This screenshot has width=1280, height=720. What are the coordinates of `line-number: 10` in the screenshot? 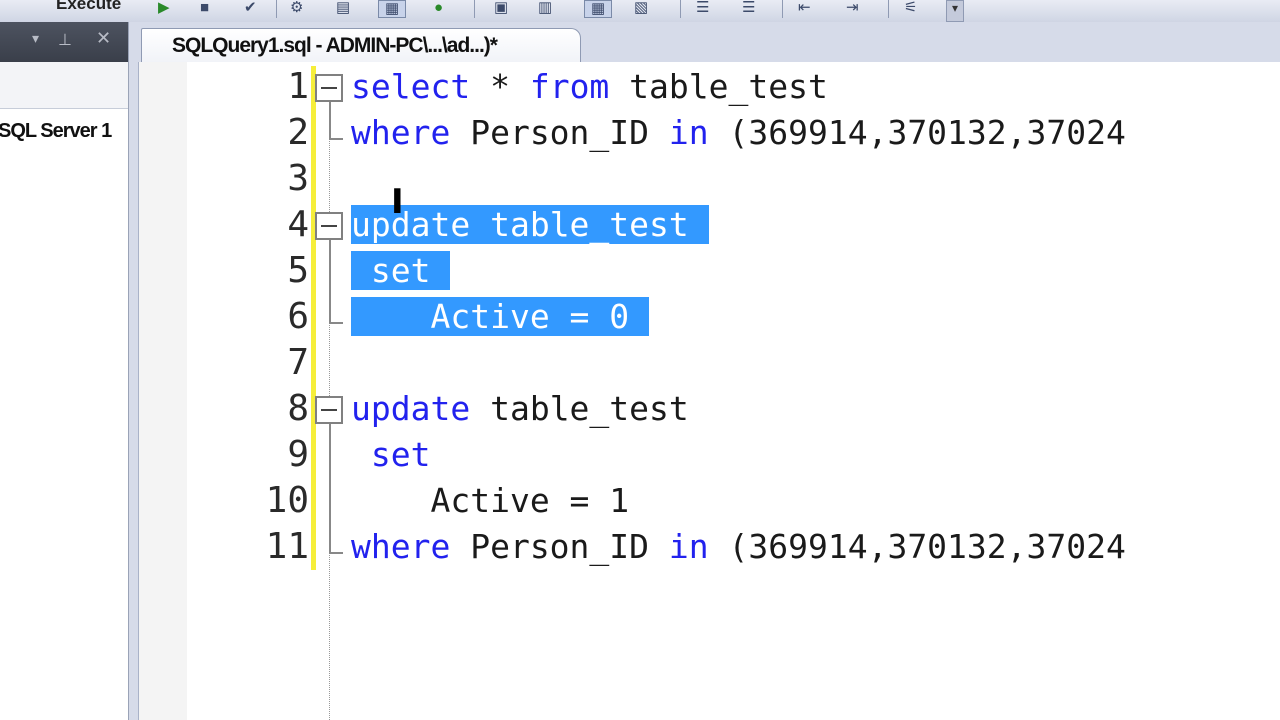 It's located at (287, 500).